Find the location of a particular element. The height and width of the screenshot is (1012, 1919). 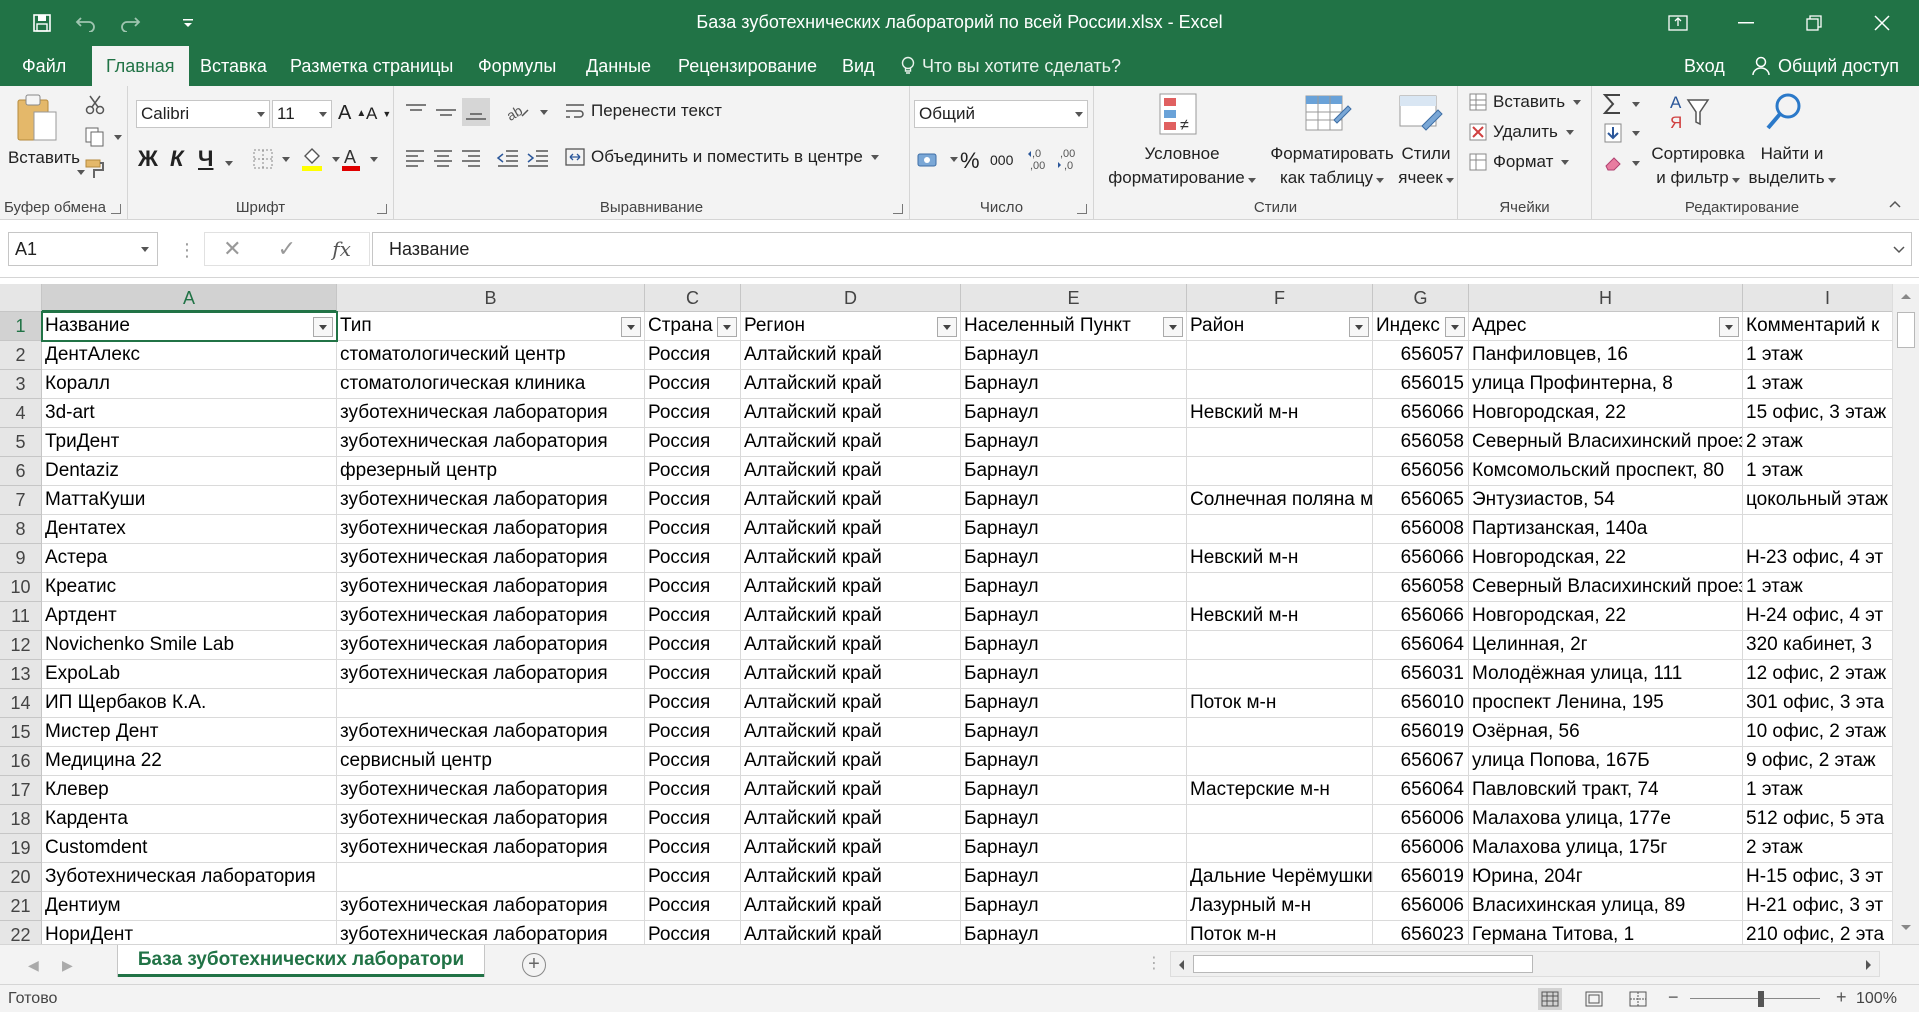

tab-data: Данные is located at coordinates (618, 66).